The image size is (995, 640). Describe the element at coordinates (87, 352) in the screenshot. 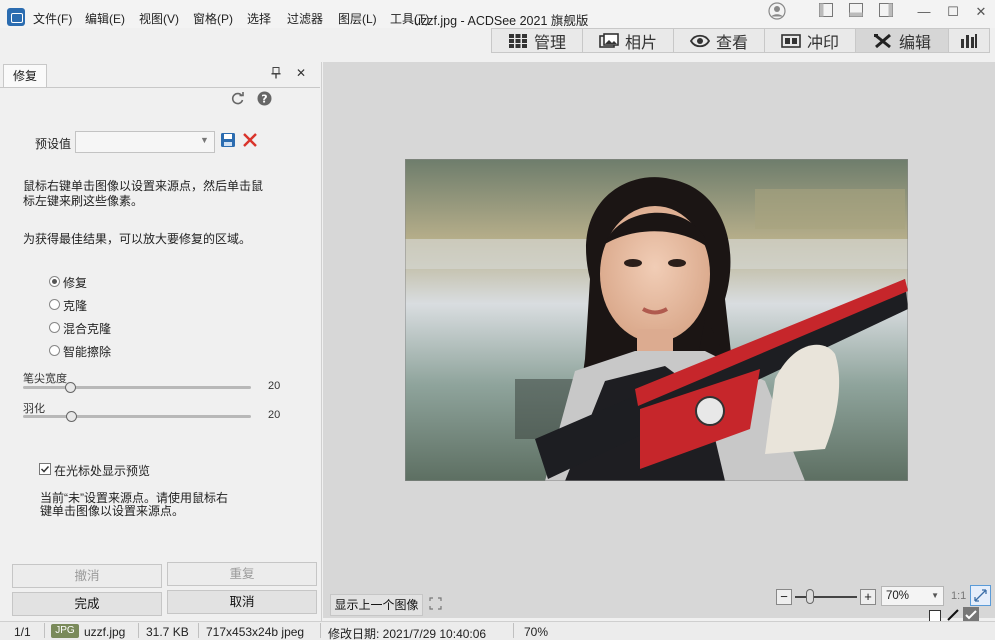

I see `radio-smart-erase-label: 智能擦除` at that location.